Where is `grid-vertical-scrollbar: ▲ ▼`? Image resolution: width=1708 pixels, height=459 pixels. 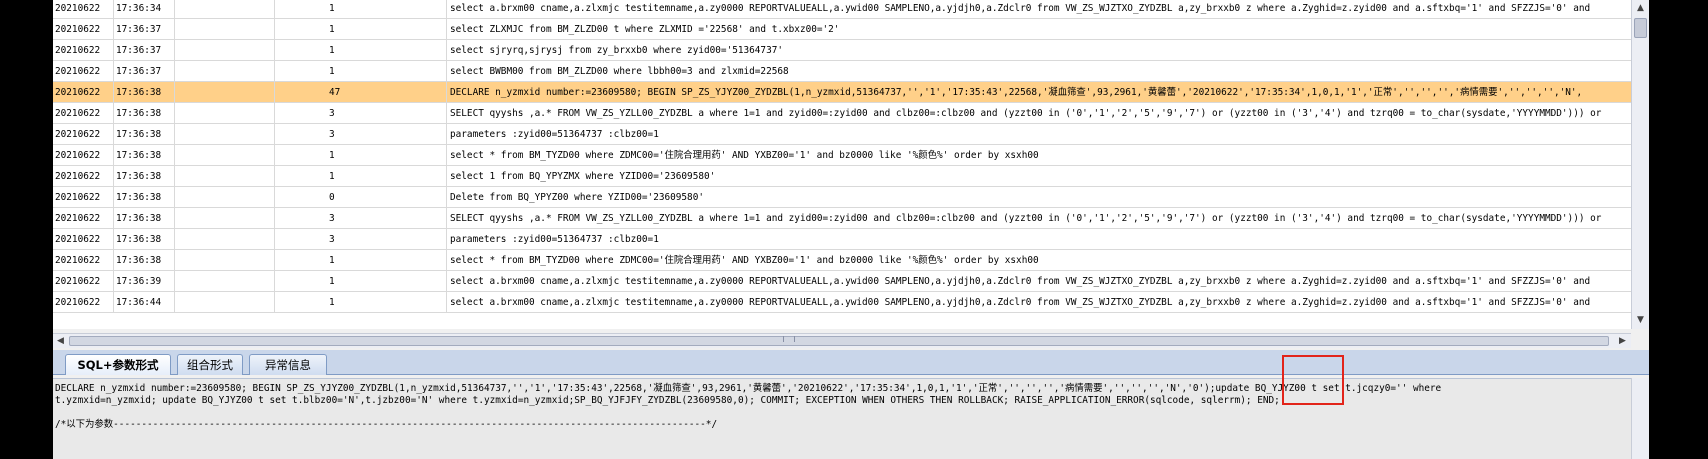
grid-vertical-scrollbar: ▲ ▼ is located at coordinates (1640, 164).